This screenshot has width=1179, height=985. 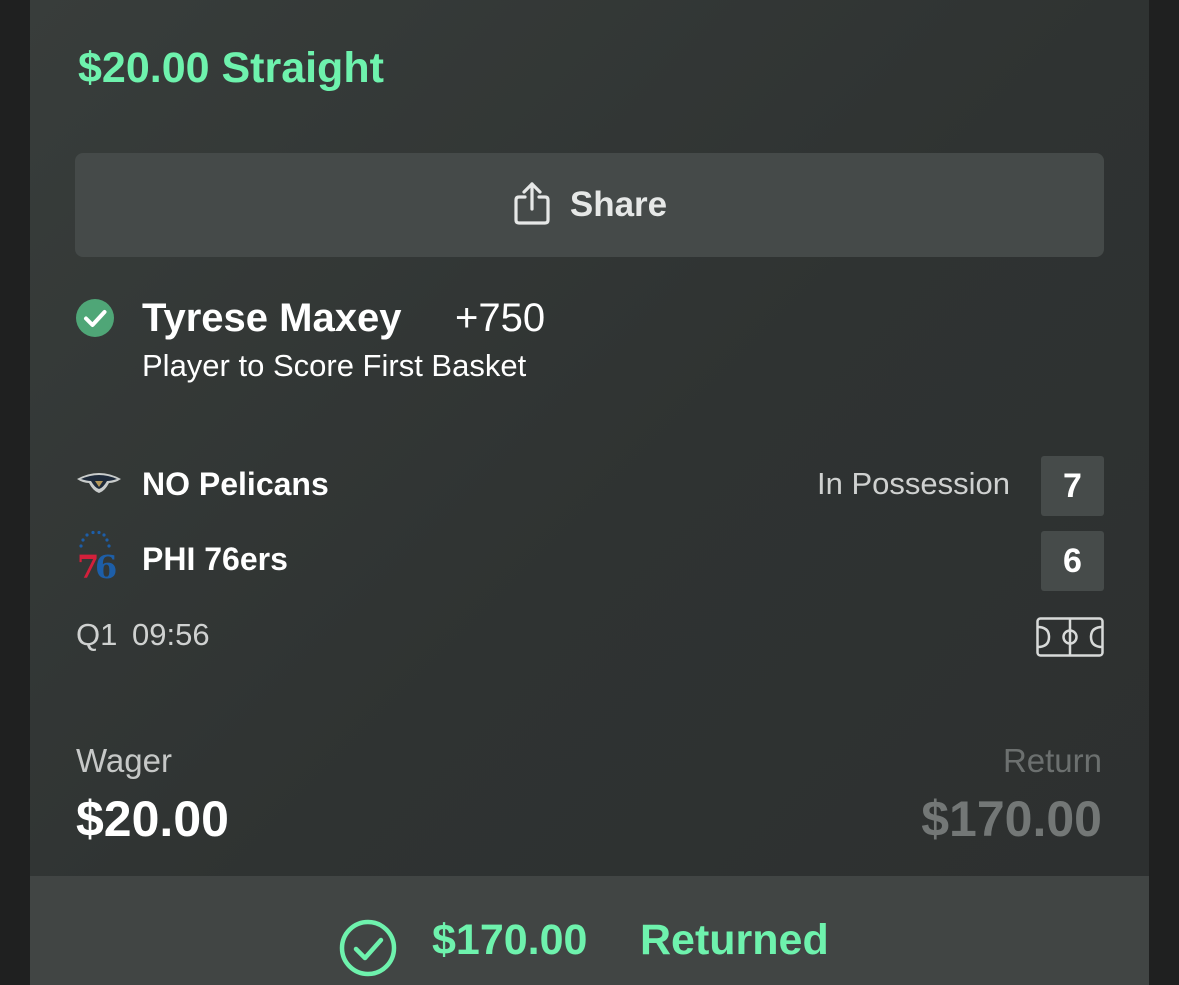 What do you see at coordinates (215, 559) in the screenshot?
I see `team-name-away: PHI 76ers` at bounding box center [215, 559].